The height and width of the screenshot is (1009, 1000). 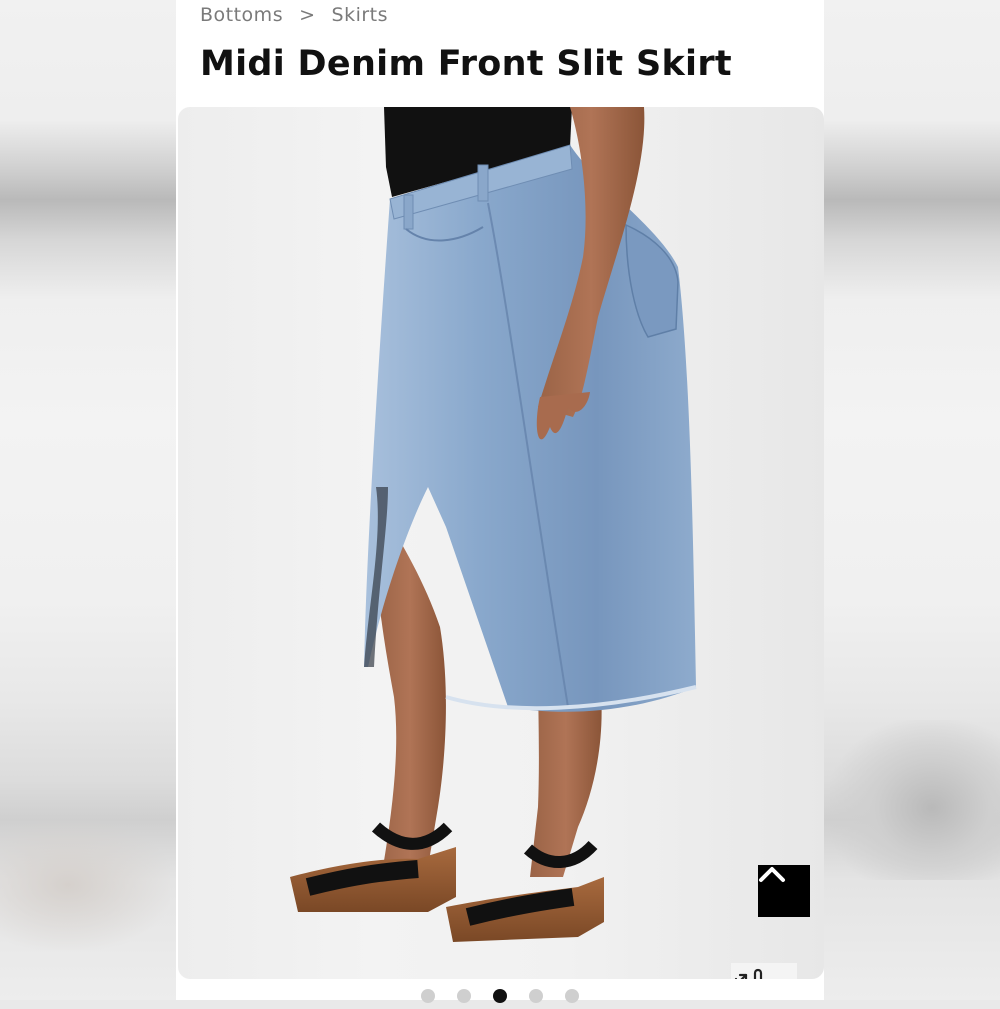 What do you see at coordinates (764, 971) in the screenshot?
I see `zoom-hint` at bounding box center [764, 971].